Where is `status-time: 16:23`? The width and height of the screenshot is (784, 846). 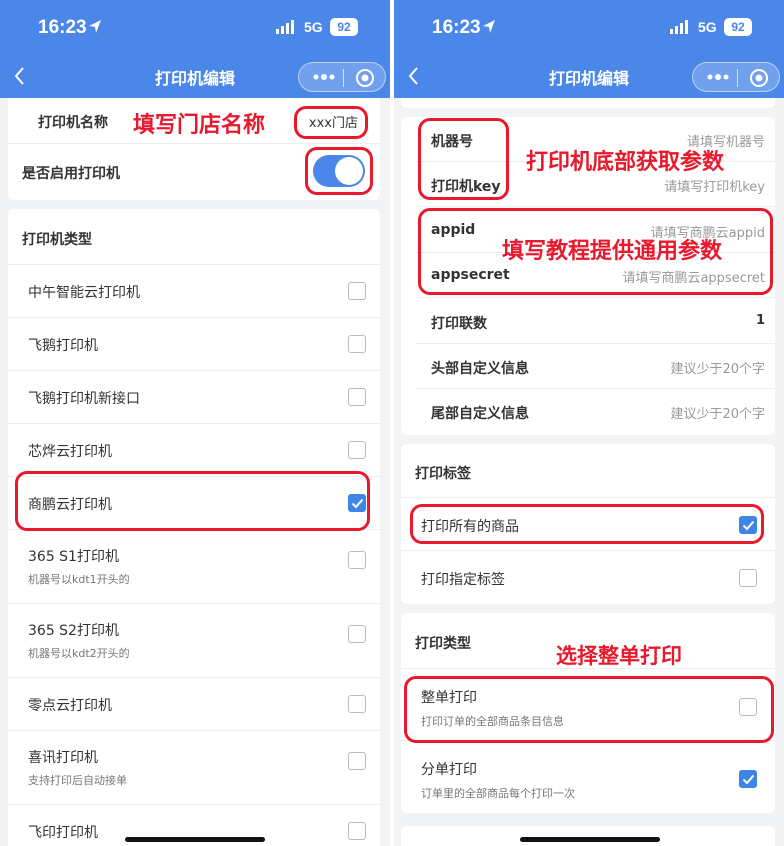
status-time: 16:23 is located at coordinates (456, 27).